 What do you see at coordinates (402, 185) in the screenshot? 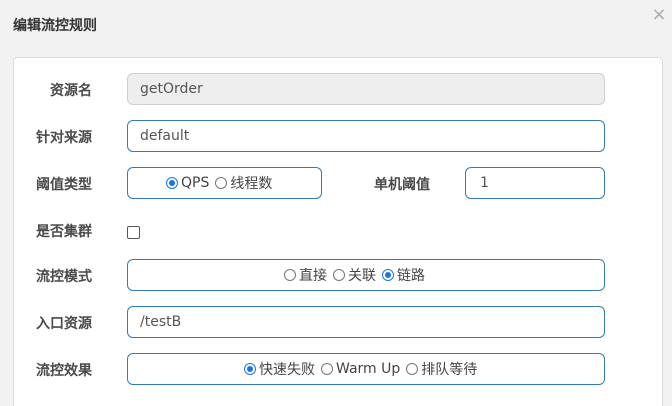
I see `count-label: 单机阈值` at bounding box center [402, 185].